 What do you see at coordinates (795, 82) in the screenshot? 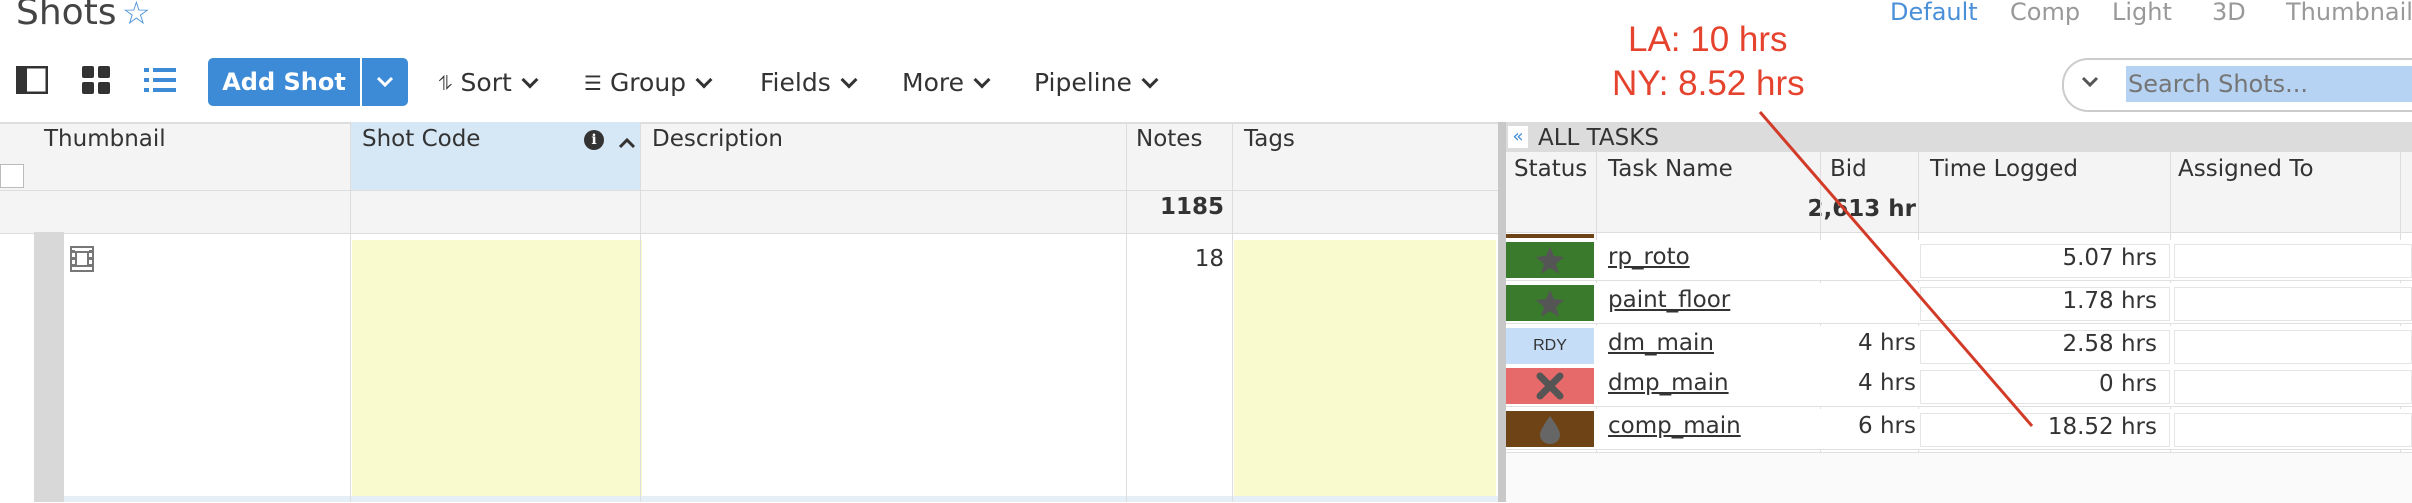
I see `fields-label: Fields` at bounding box center [795, 82].